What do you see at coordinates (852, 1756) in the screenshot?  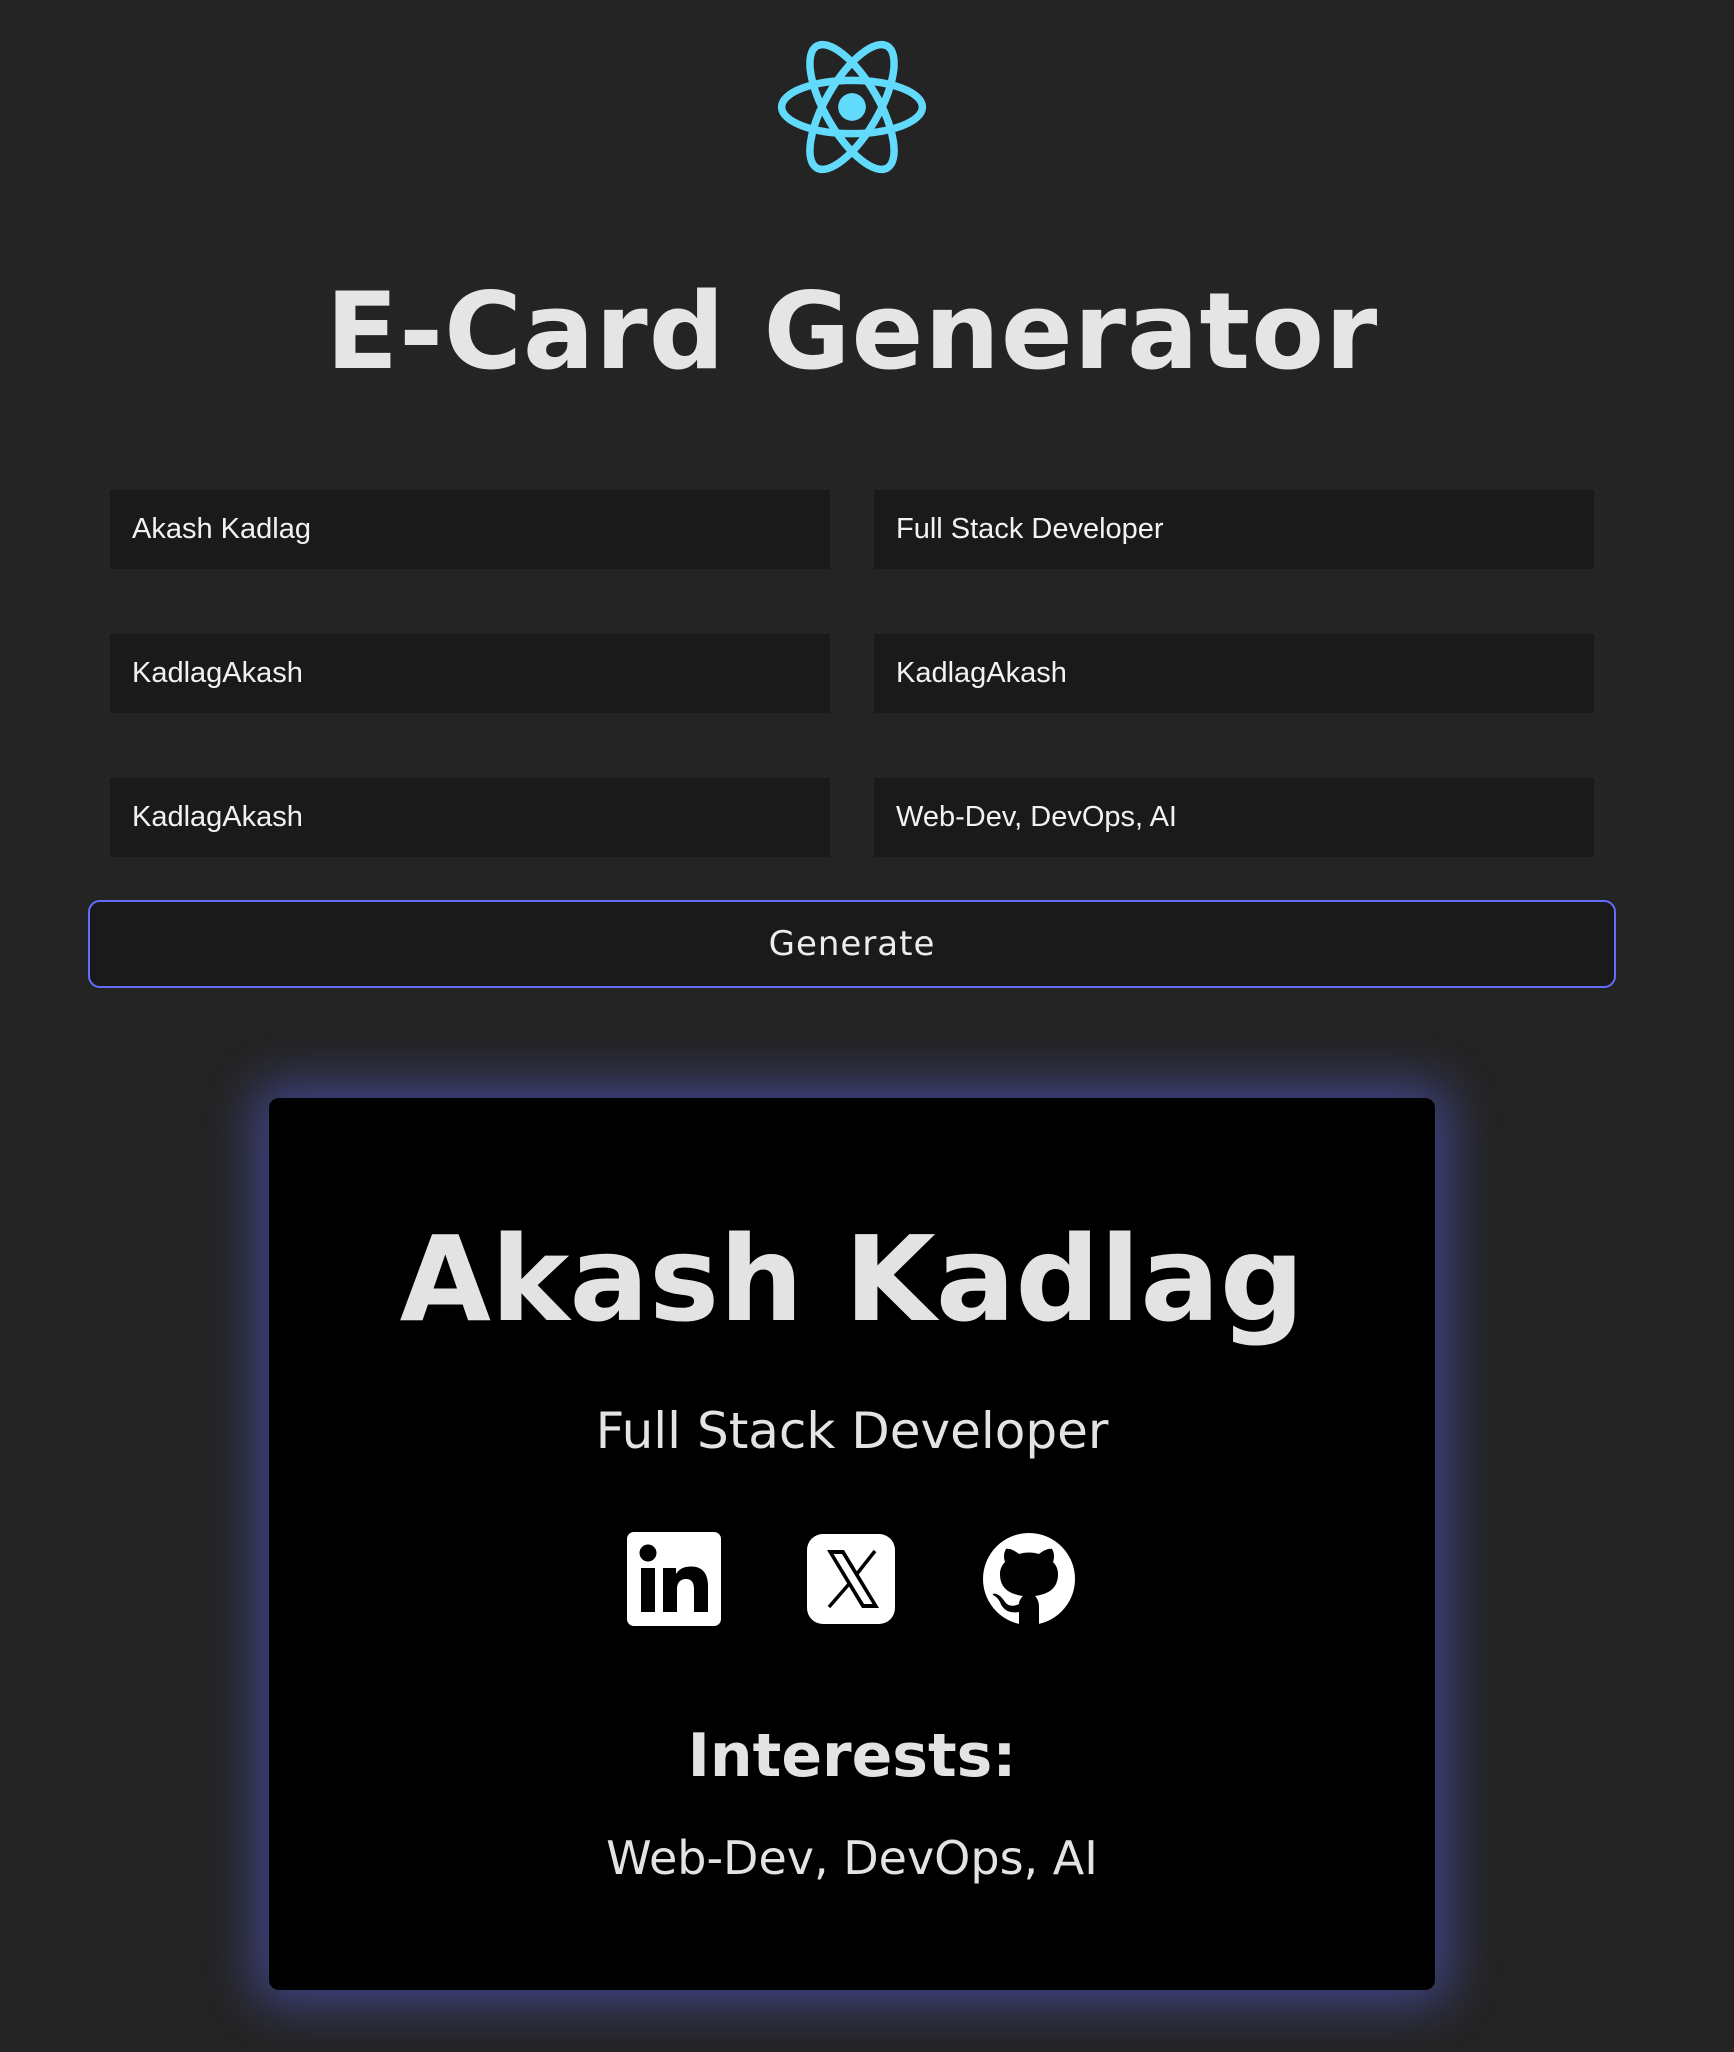 I see `interests-heading: Interests:` at bounding box center [852, 1756].